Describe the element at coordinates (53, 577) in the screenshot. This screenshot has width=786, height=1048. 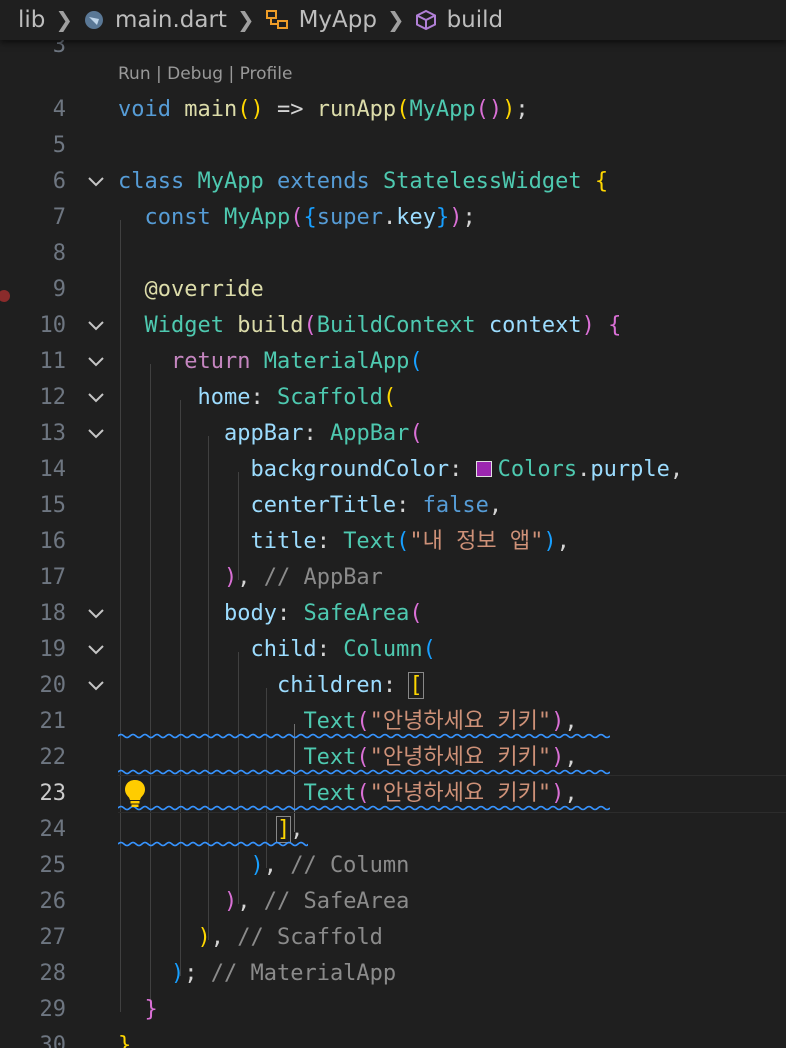
I see `line-number: 17` at that location.